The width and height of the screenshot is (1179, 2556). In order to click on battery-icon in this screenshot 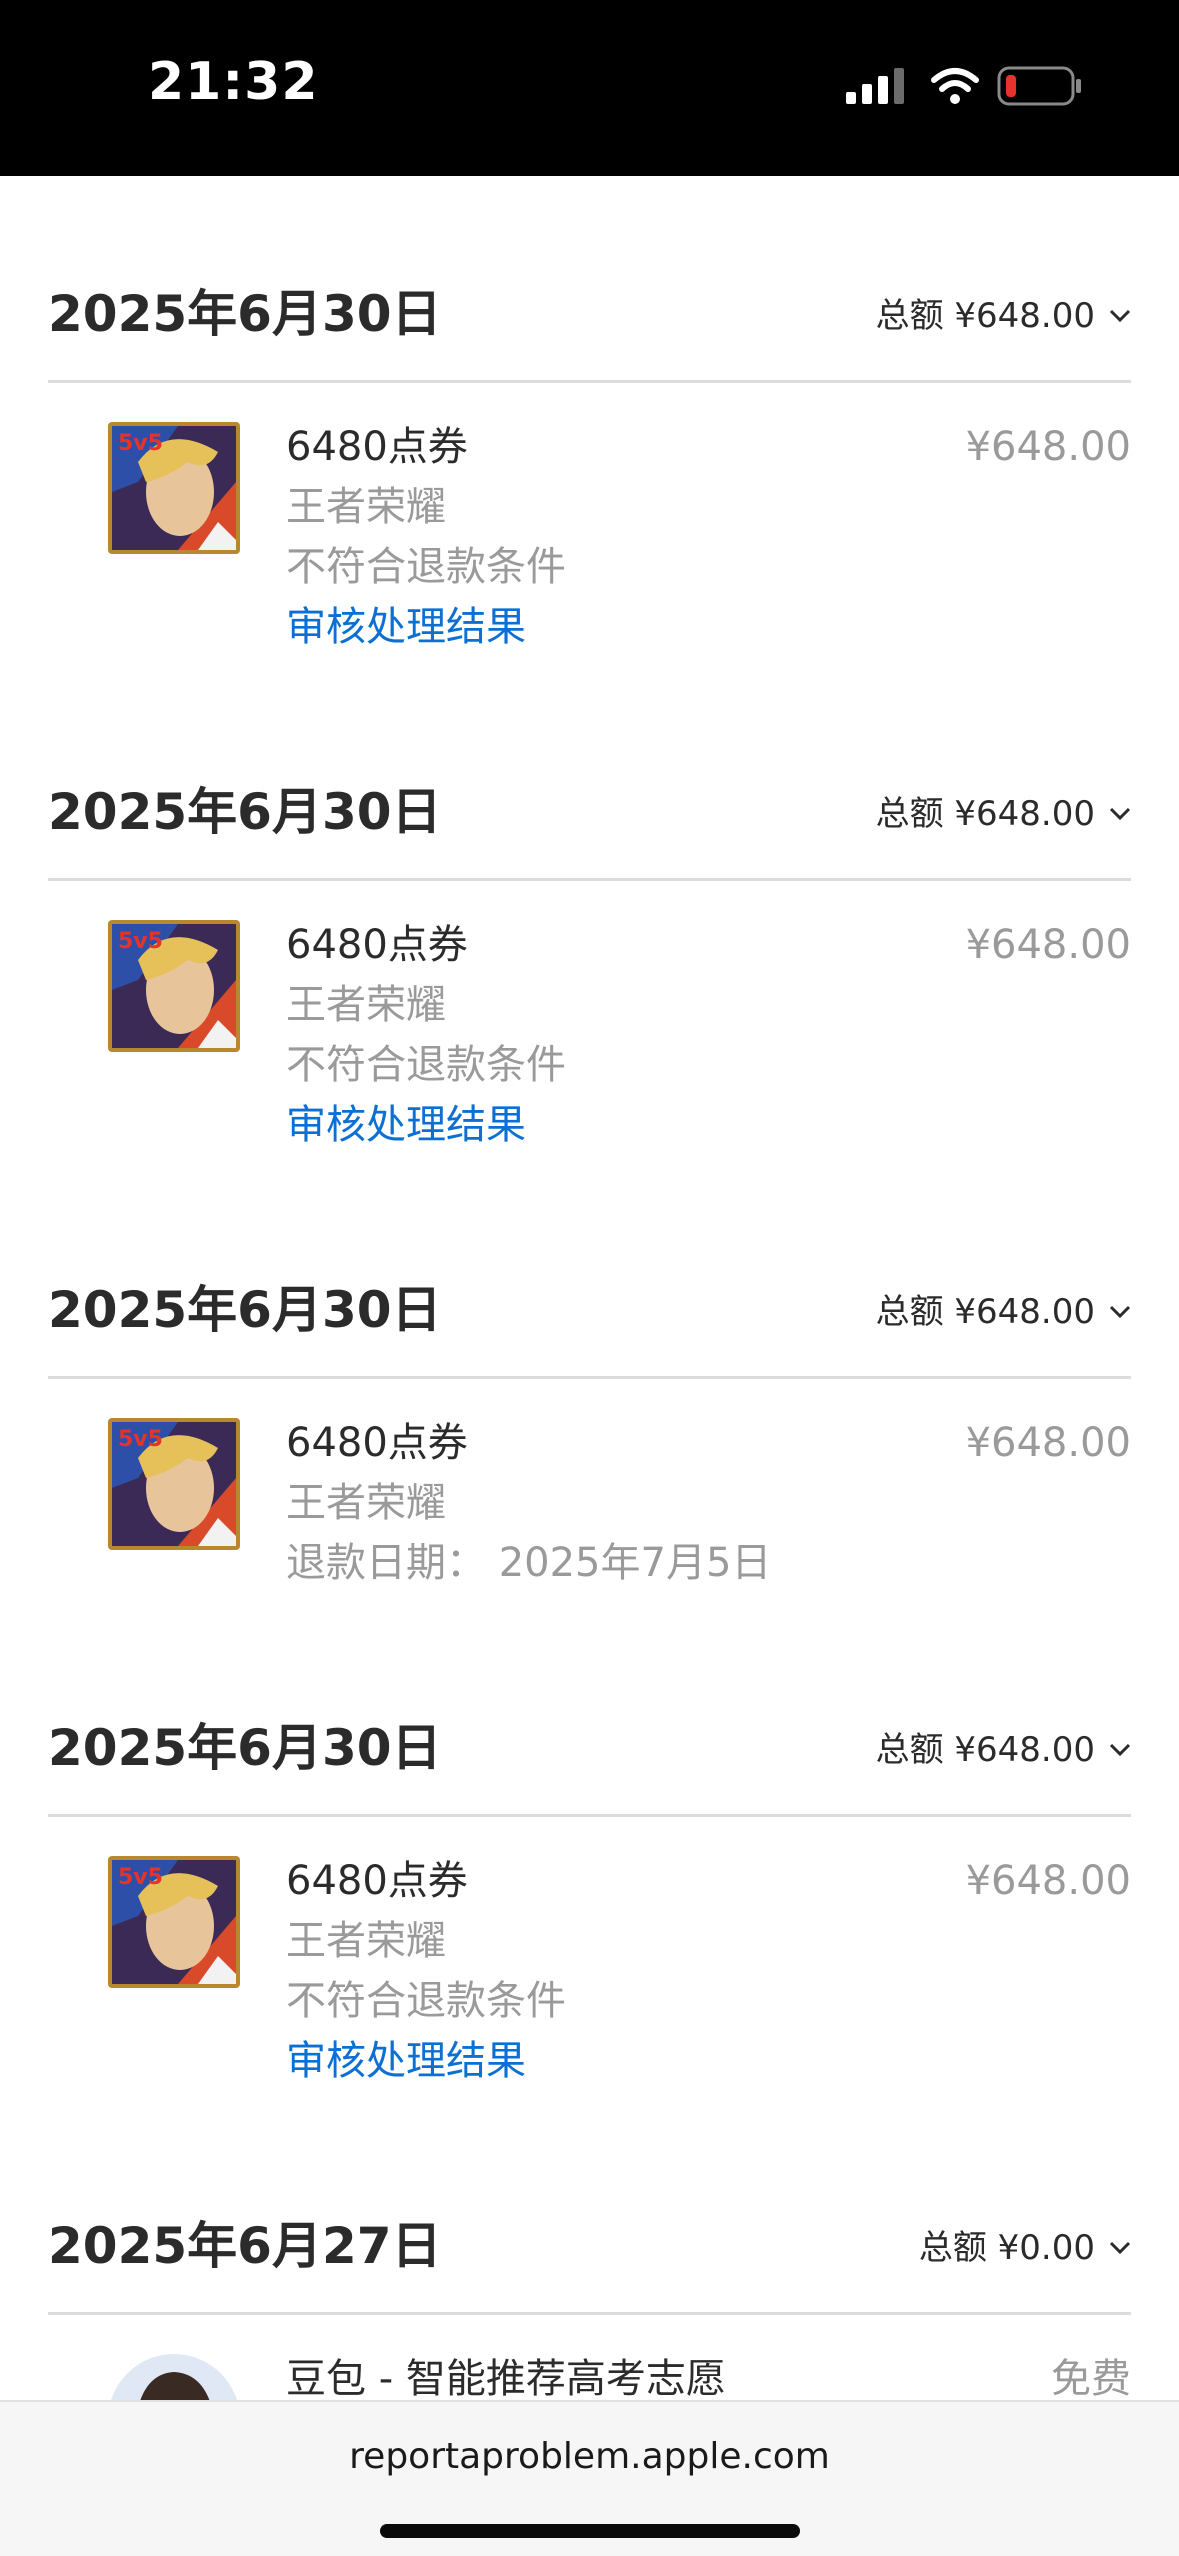, I will do `click(1039, 86)`.